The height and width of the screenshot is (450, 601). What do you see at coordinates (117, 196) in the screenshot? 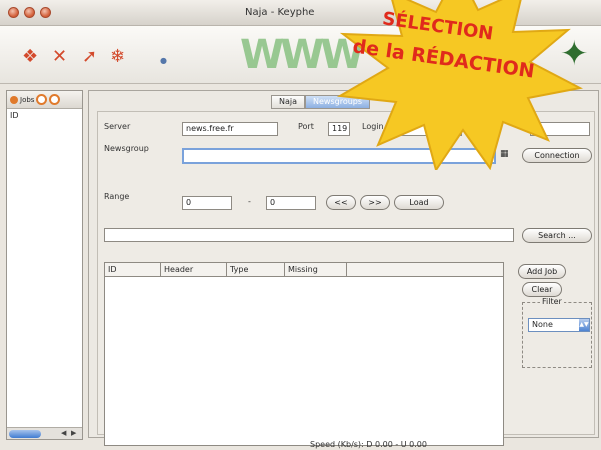
I see `range-label: Range` at bounding box center [117, 196].